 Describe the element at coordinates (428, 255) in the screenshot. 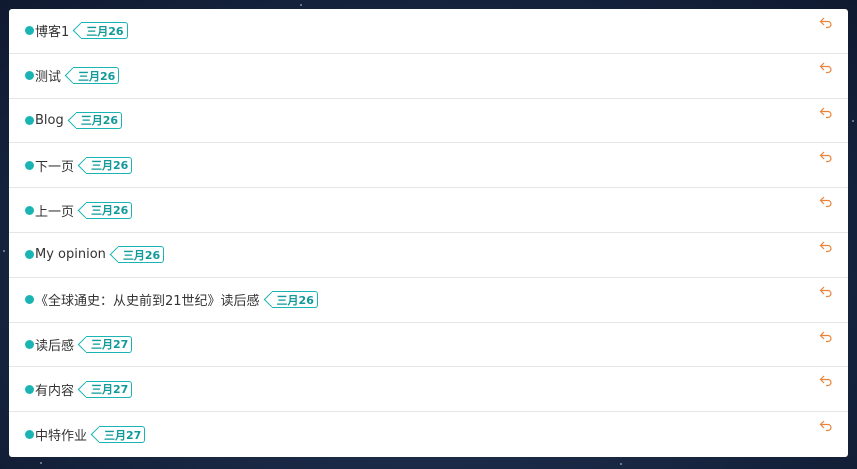

I see `list-item: My opinion 三月26` at that location.